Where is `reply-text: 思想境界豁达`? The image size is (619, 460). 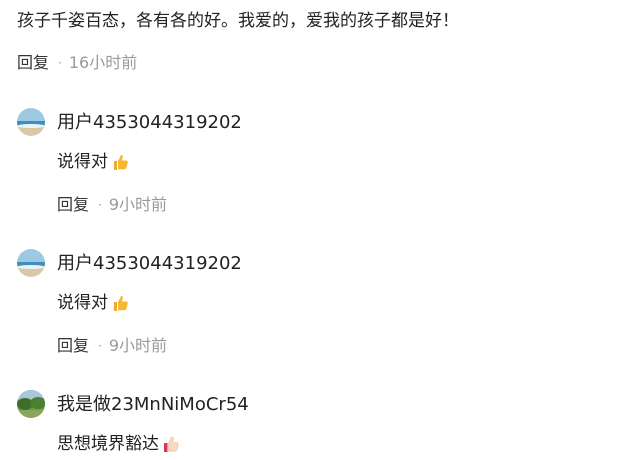 reply-text: 思想境界豁达 is located at coordinates (119, 444).